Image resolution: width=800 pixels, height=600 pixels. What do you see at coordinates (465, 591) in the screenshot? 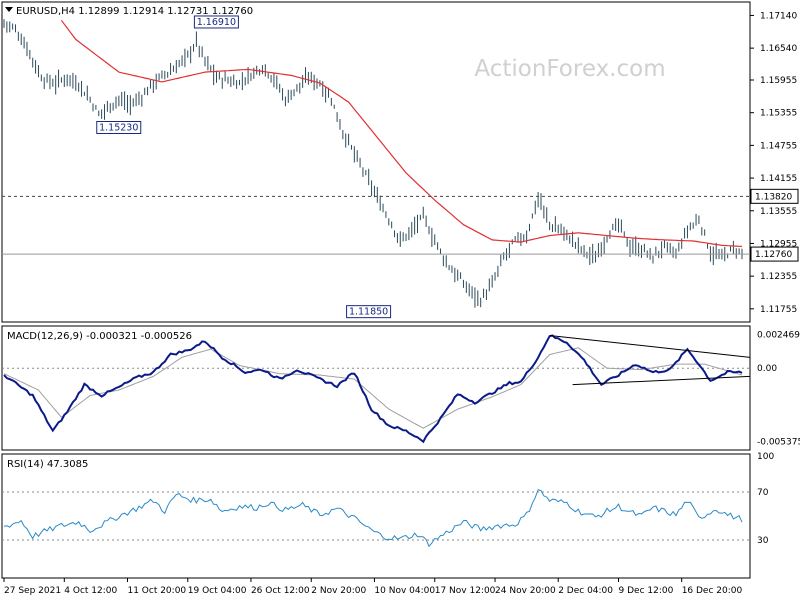
I see `x-axis-label: 17 Nov 12:00` at bounding box center [465, 591].